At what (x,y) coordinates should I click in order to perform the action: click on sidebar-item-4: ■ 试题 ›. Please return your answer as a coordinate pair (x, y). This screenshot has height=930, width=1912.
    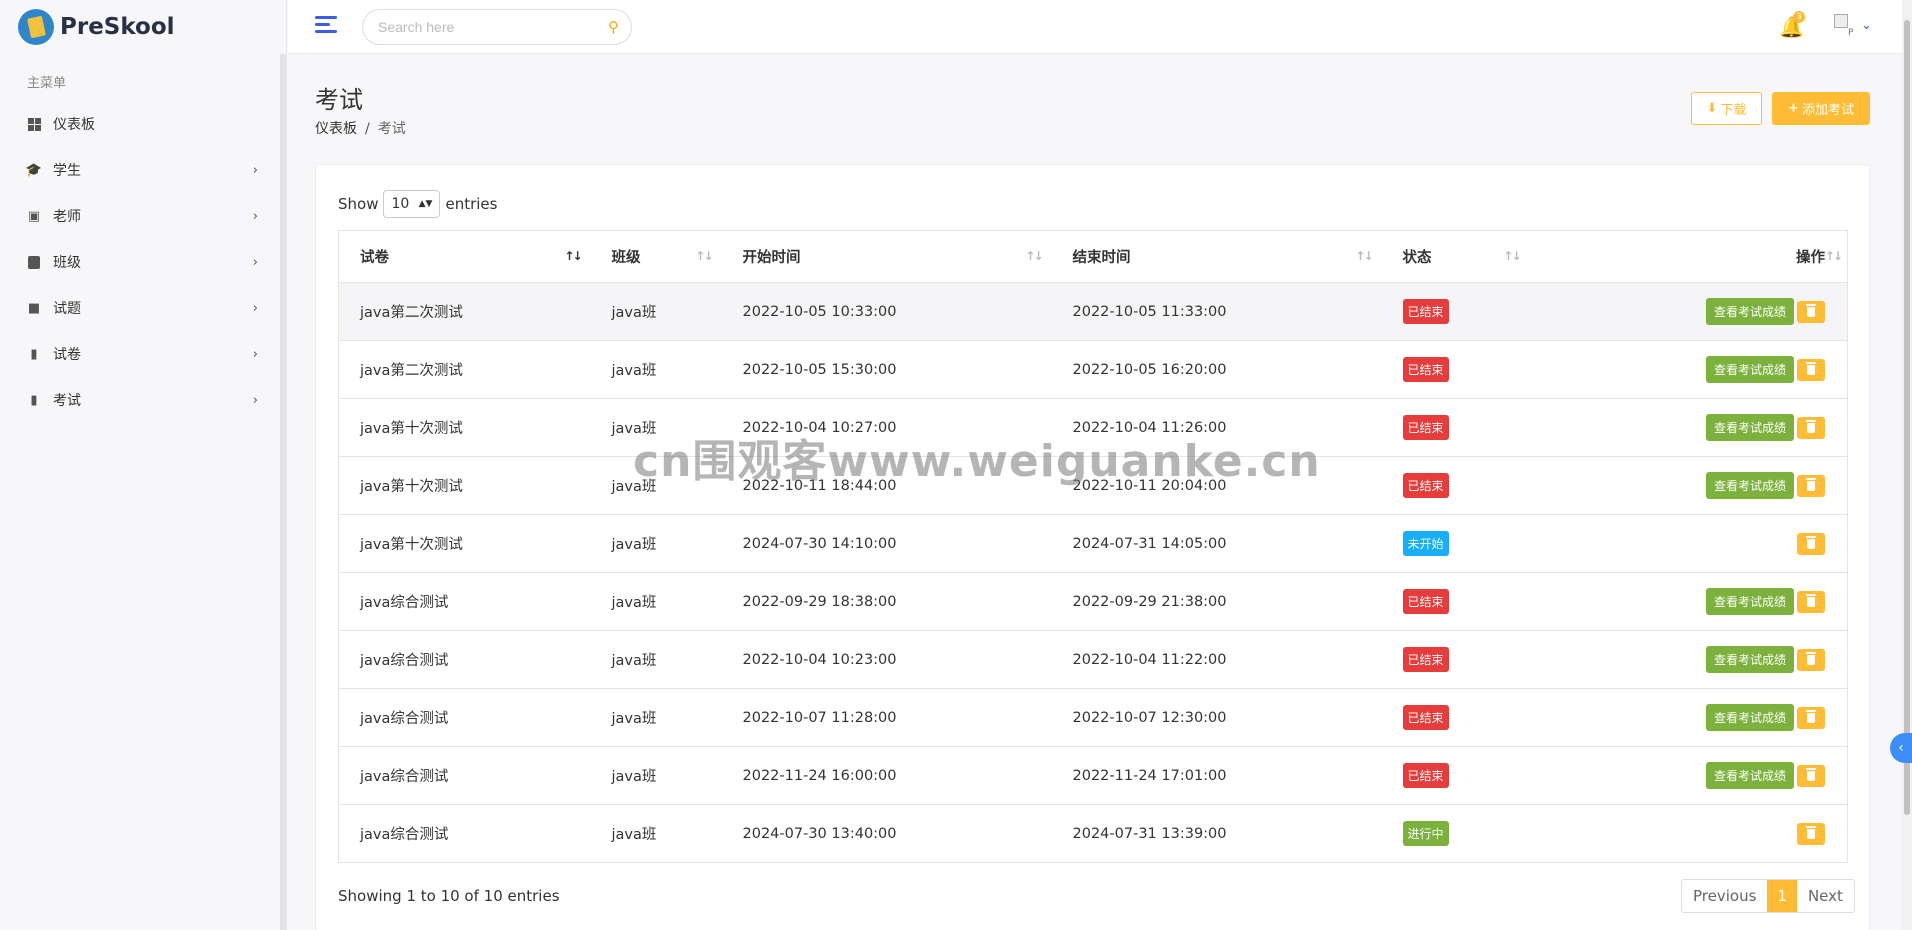
    Looking at the image, I should click on (143, 308).